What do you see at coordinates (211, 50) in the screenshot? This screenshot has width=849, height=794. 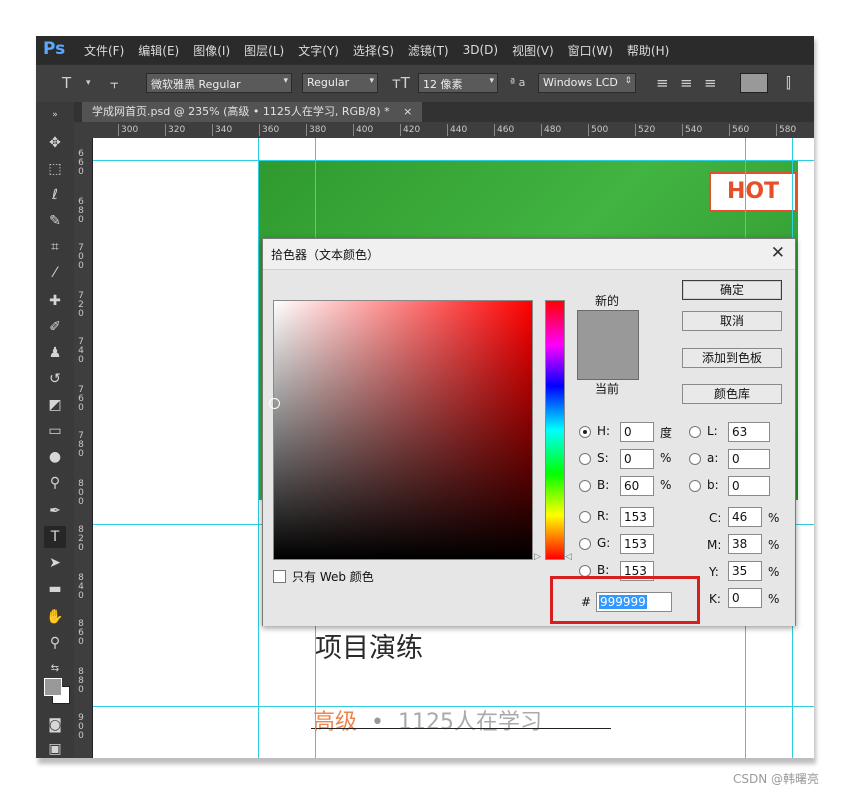 I see `menu-image: 图像(I)` at bounding box center [211, 50].